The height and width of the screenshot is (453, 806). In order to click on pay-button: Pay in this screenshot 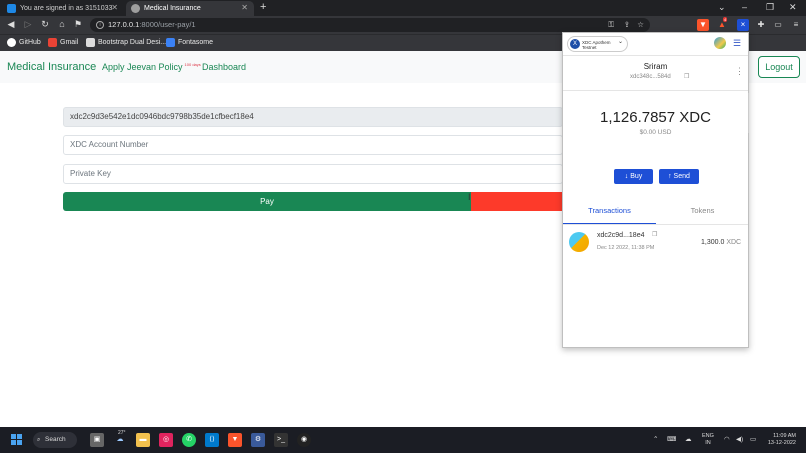, I will do `click(267, 201)`.